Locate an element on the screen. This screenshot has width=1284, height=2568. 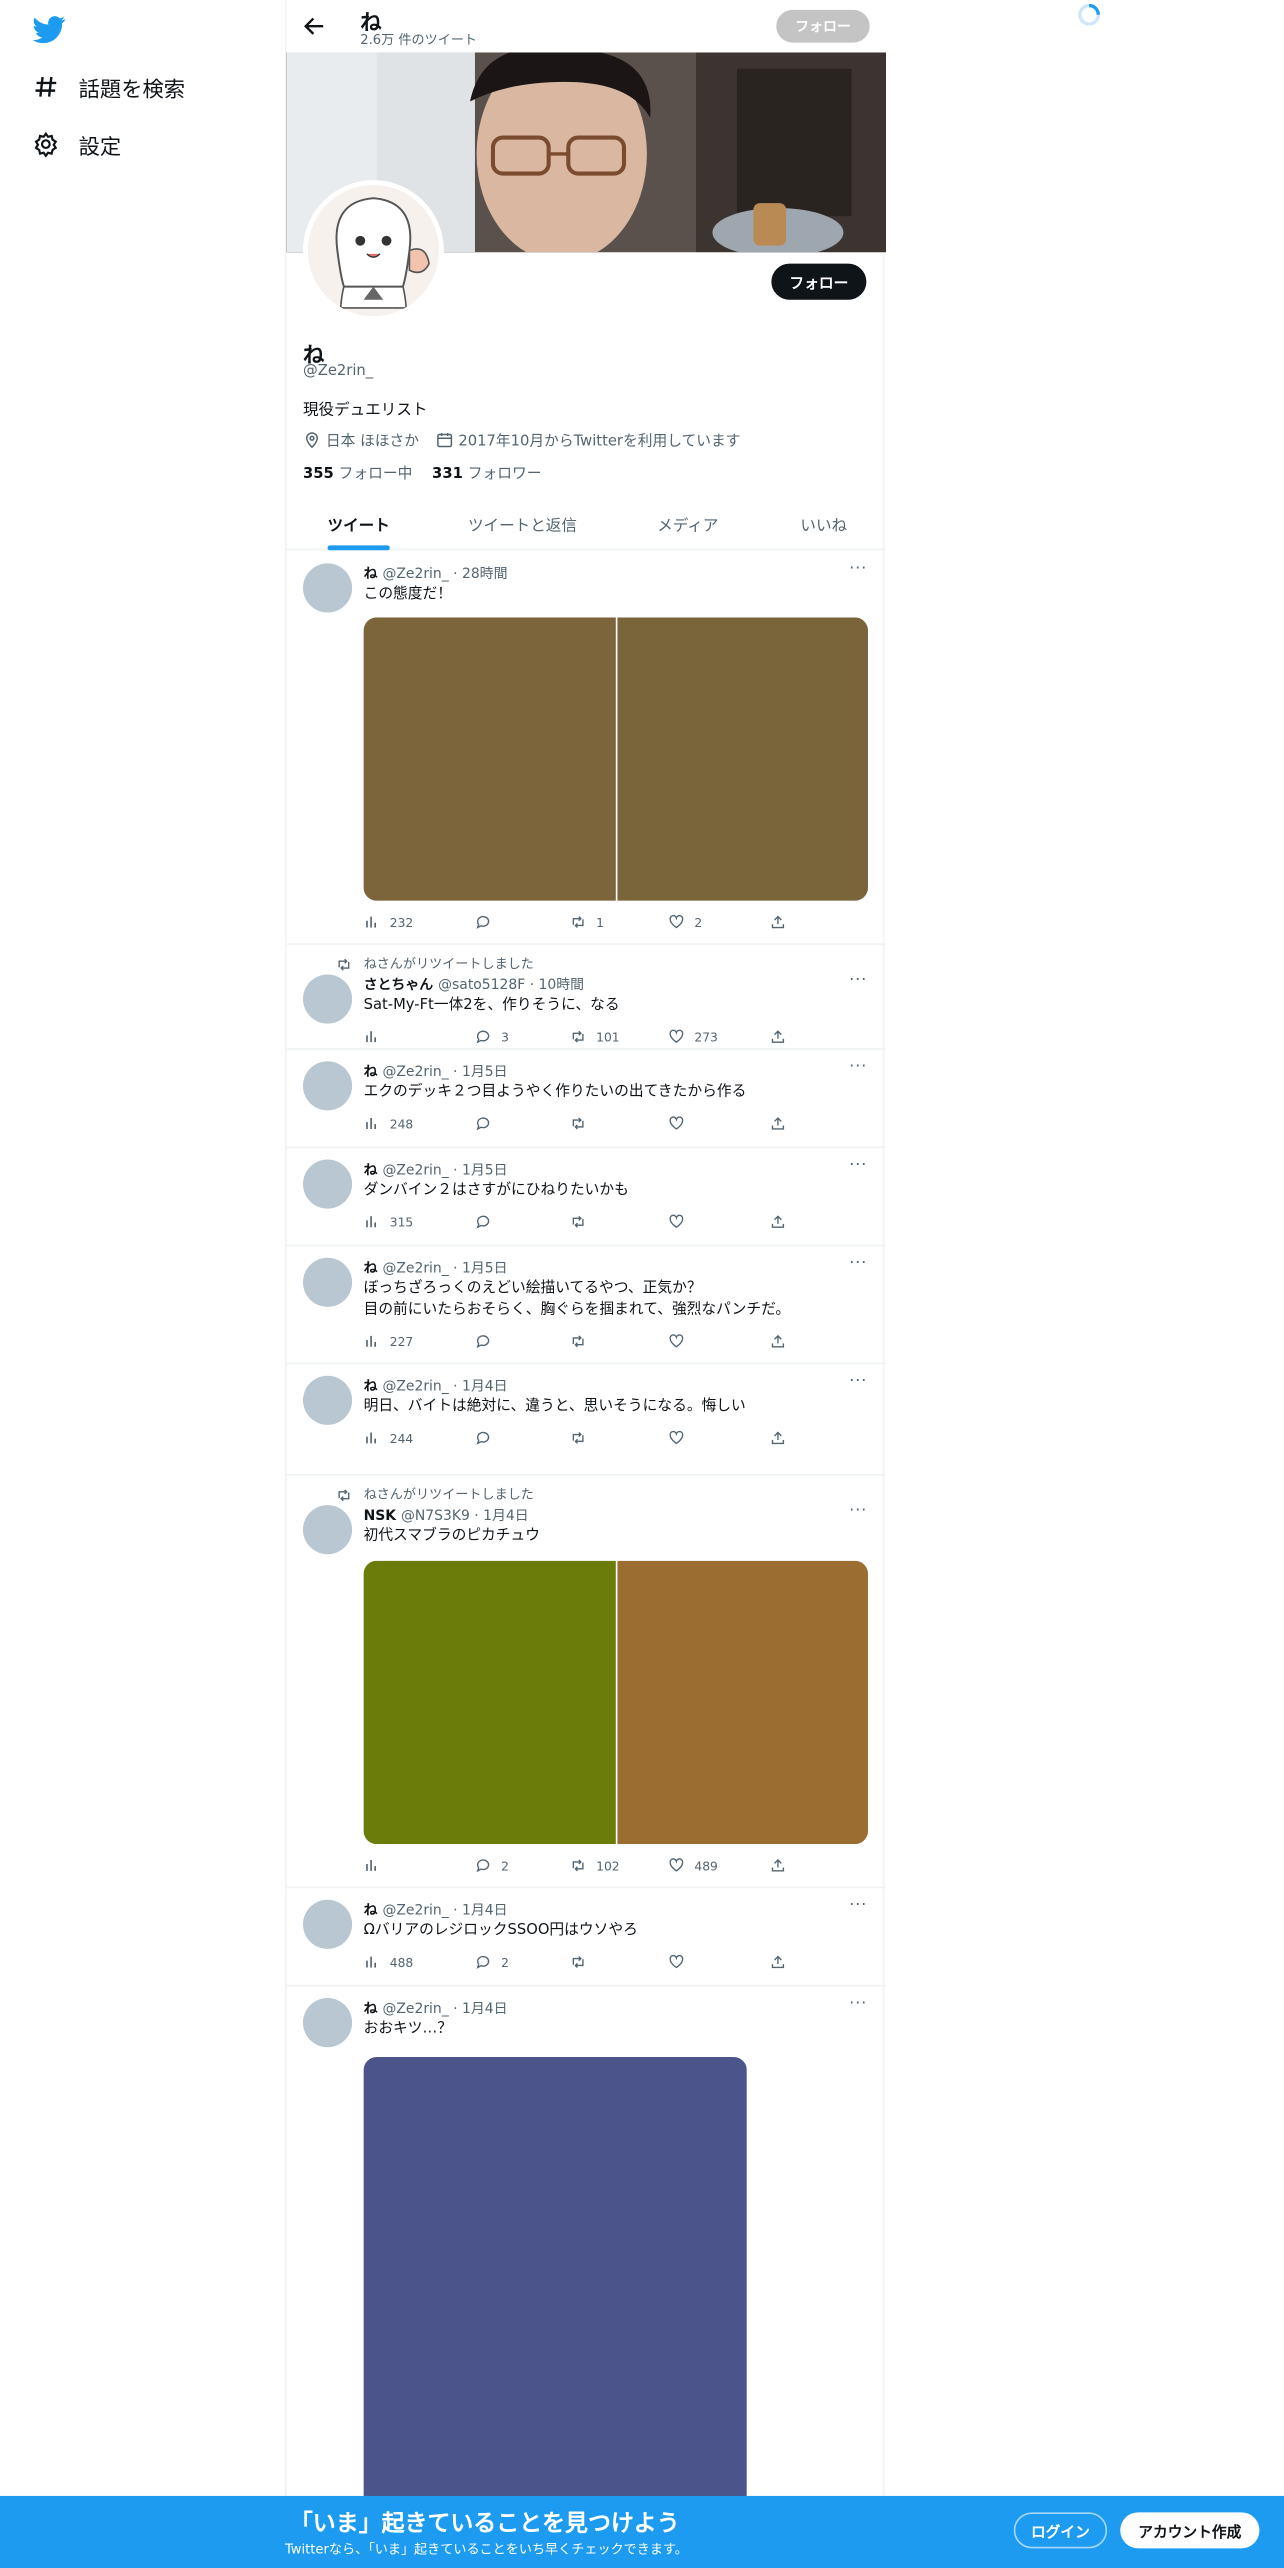
tweet: ね @Ze2rin_ · 28時間 ··· この態度だ！ 232 1 2 is located at coordinates (586, 748).